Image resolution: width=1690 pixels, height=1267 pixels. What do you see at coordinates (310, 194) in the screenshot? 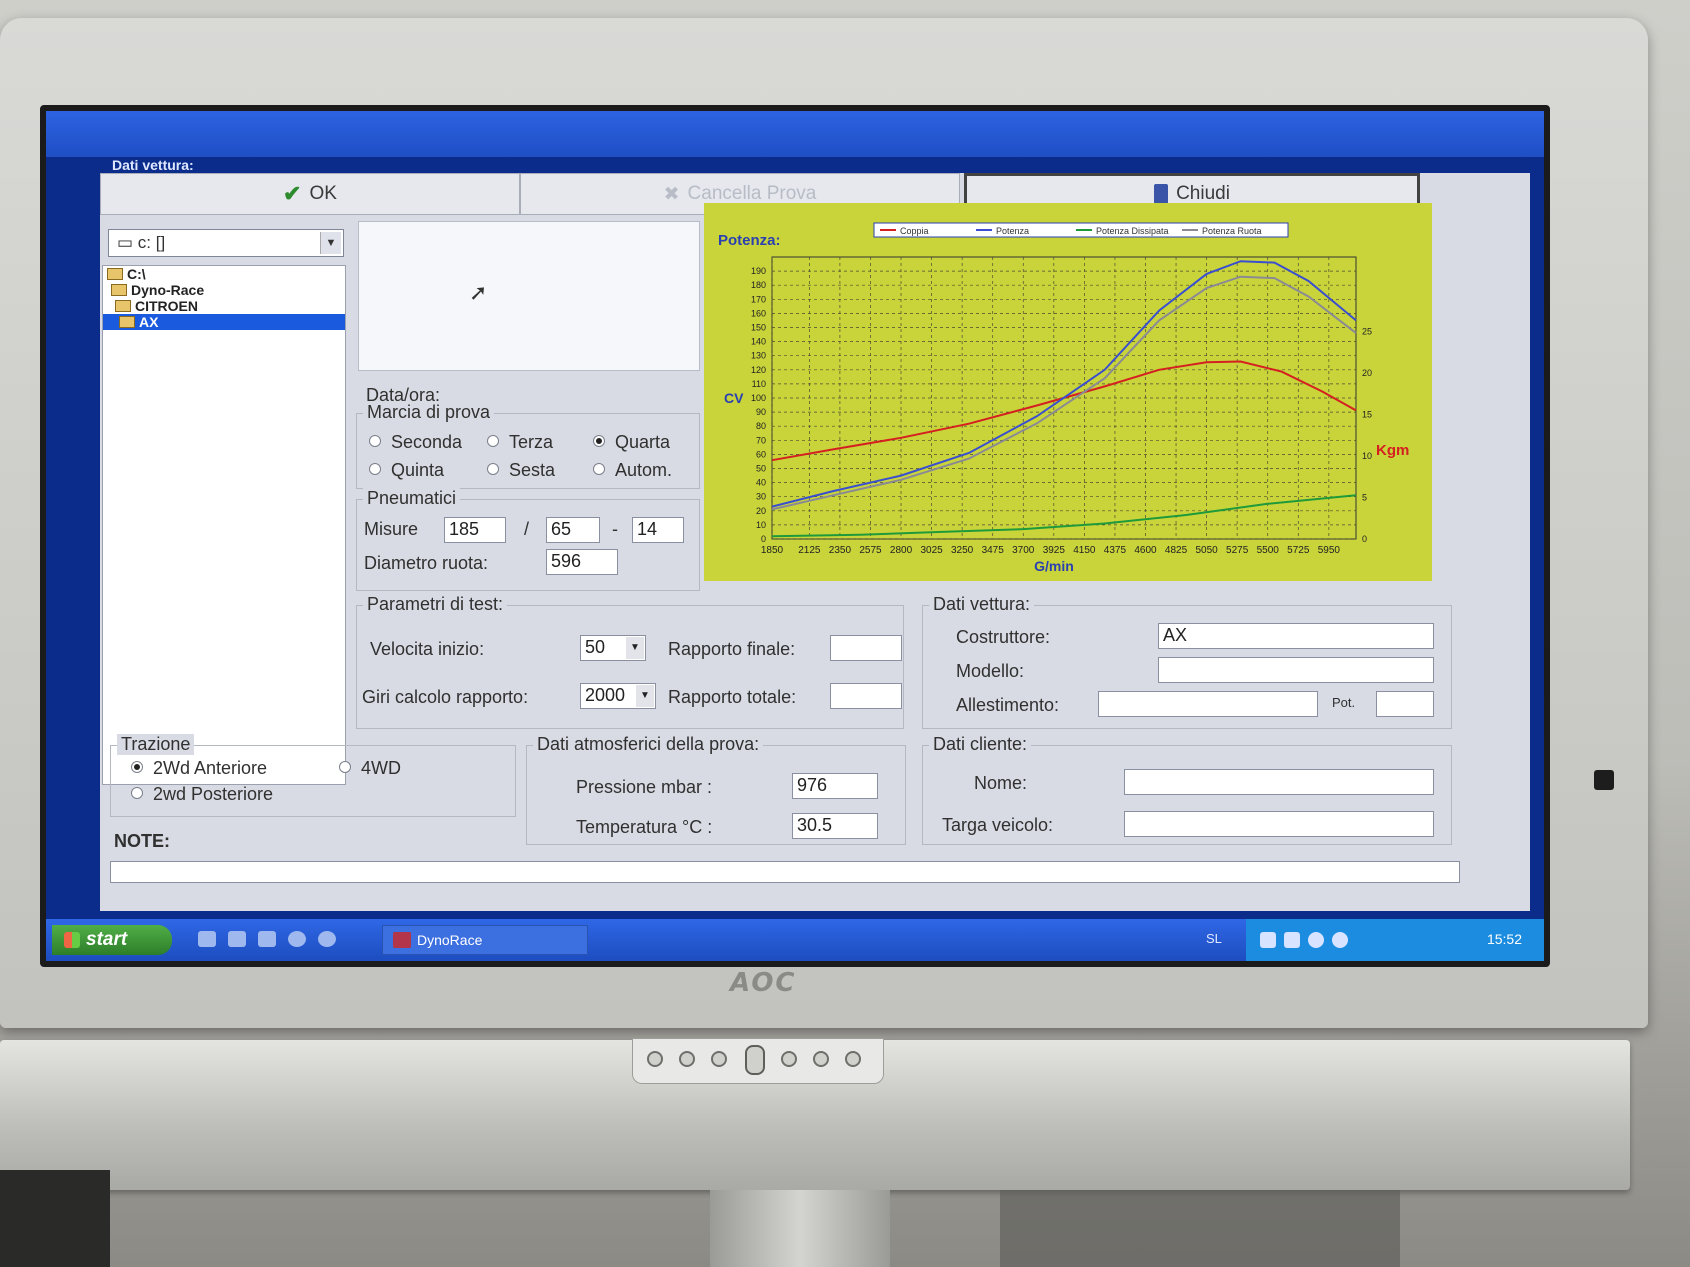
I see `ok-button: ✔ OK` at bounding box center [310, 194].